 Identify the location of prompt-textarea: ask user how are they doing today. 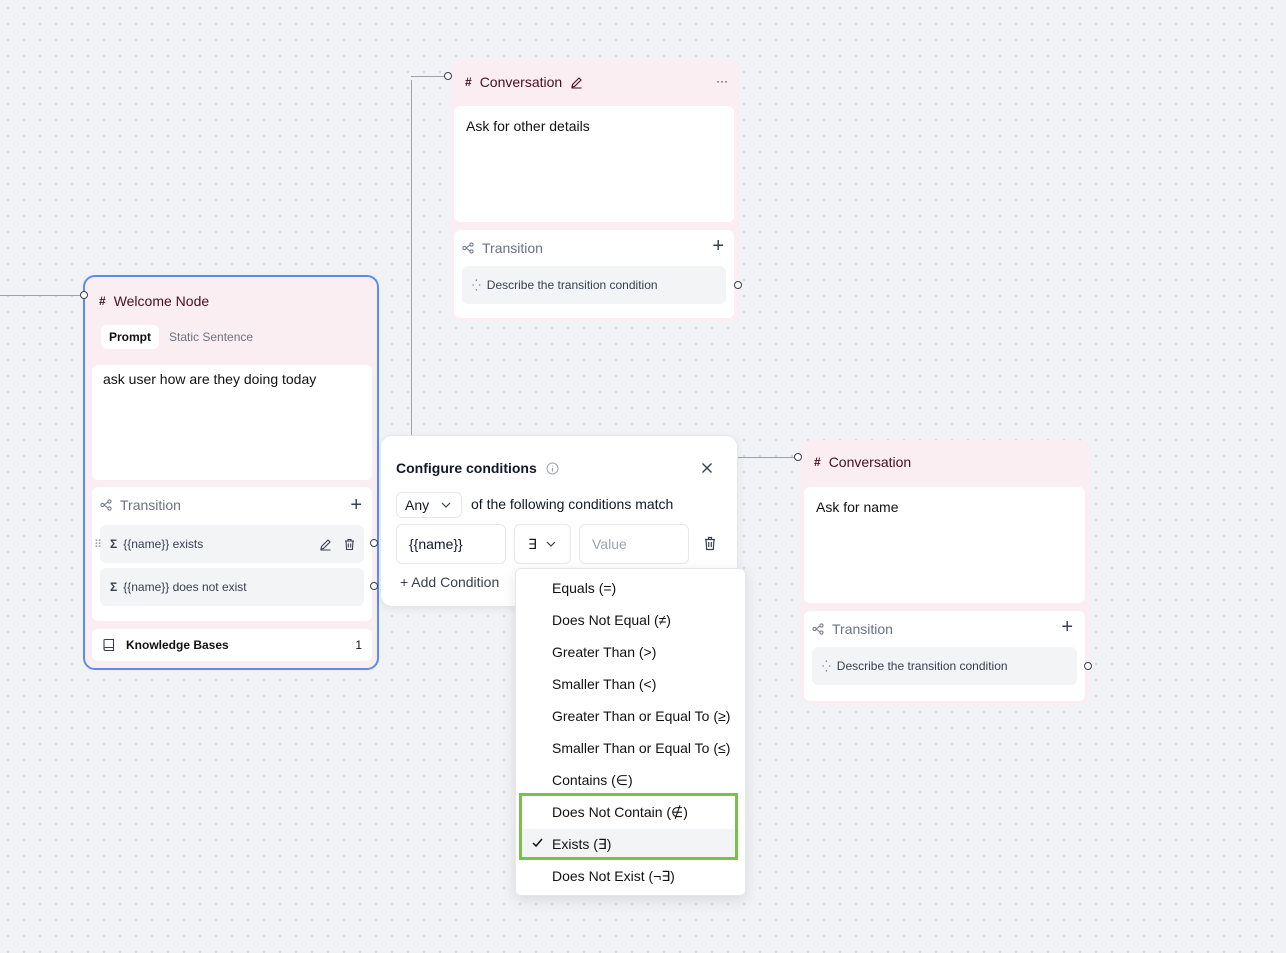
(232, 422).